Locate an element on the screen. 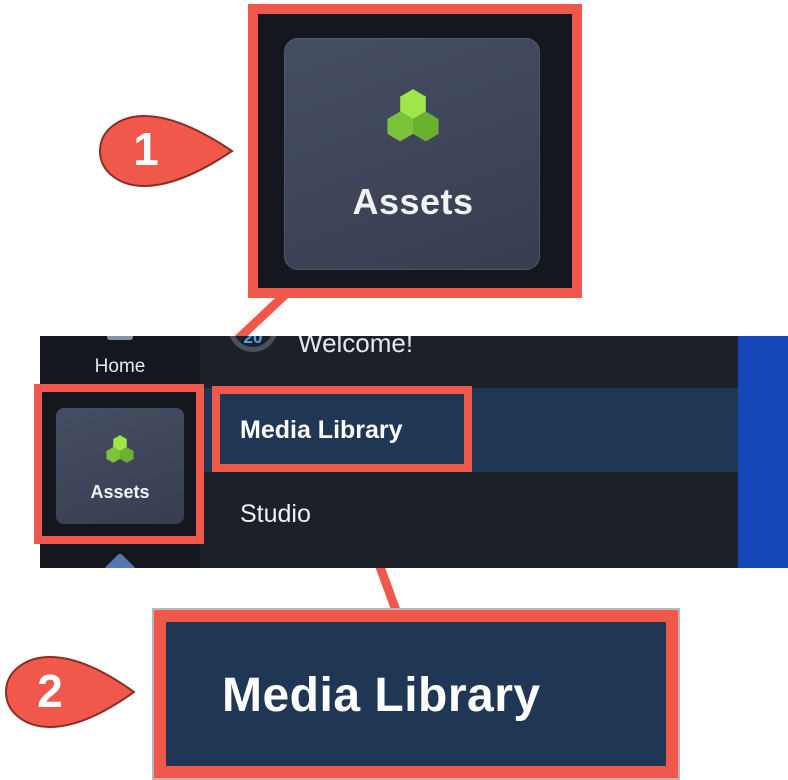  step-badge-2: 2 is located at coordinates (50, 691).